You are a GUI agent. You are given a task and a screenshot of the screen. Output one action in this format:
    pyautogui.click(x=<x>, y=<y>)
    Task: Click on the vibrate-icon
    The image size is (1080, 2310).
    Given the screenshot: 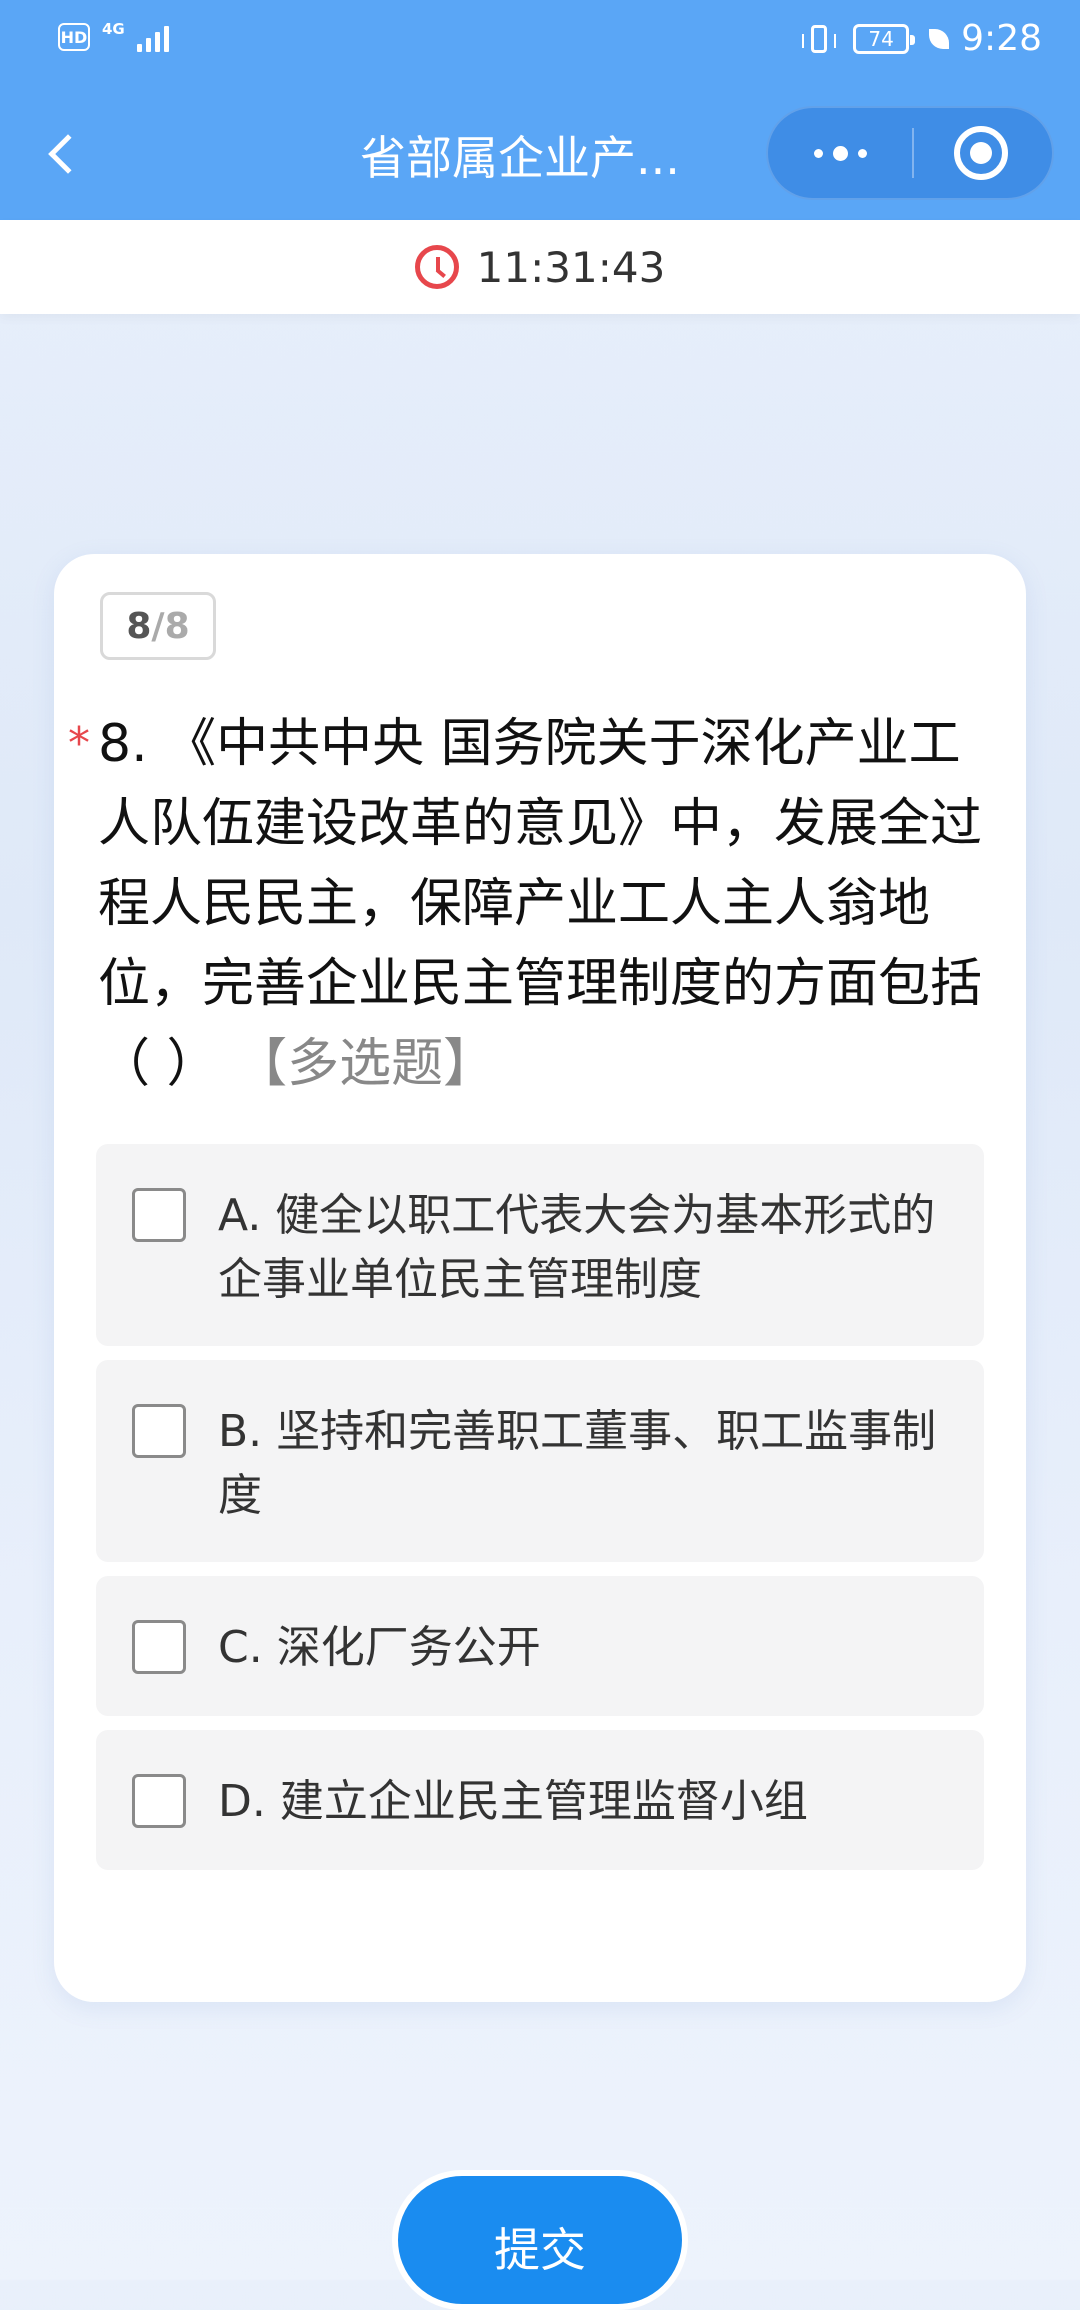 What is the action you would take?
    pyautogui.click(x=819, y=38)
    